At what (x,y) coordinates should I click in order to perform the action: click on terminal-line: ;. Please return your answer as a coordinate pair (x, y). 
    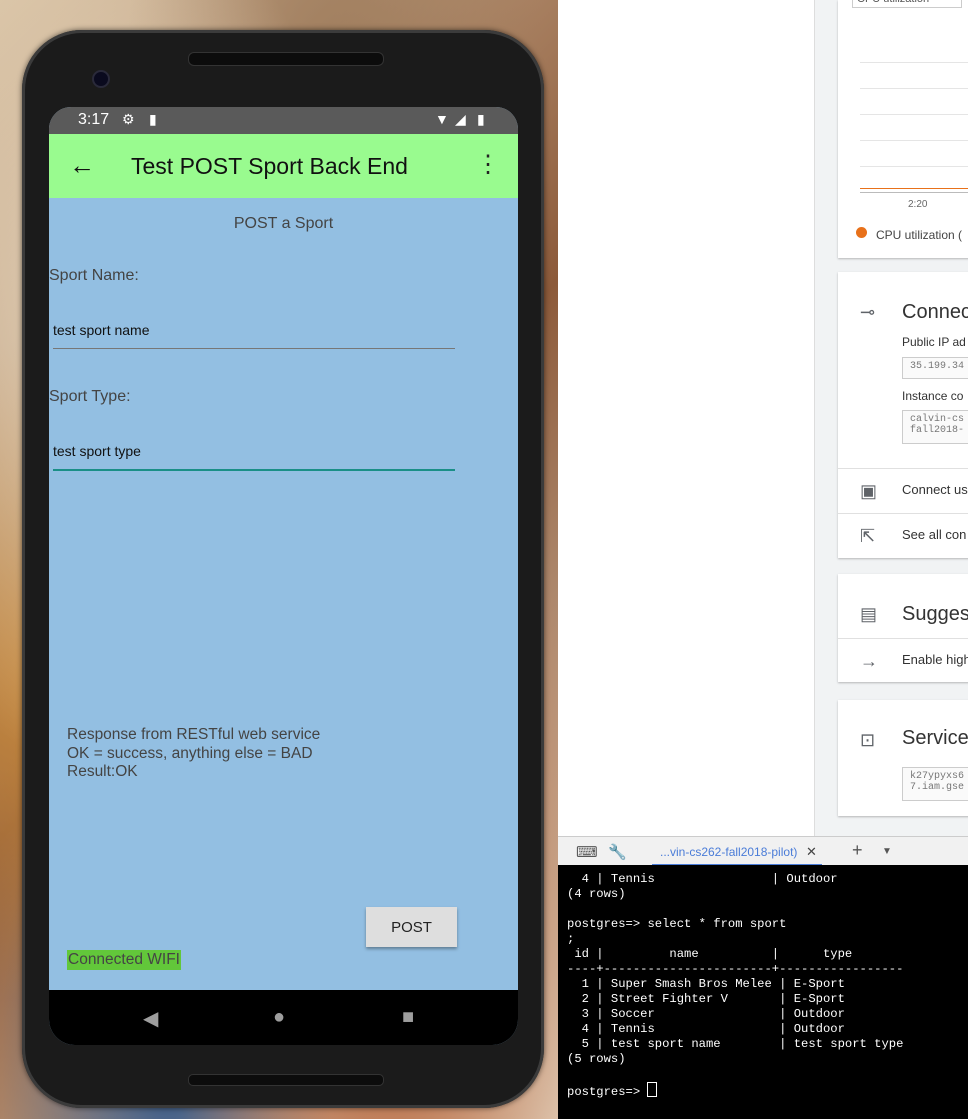
    Looking at the image, I should click on (571, 939).